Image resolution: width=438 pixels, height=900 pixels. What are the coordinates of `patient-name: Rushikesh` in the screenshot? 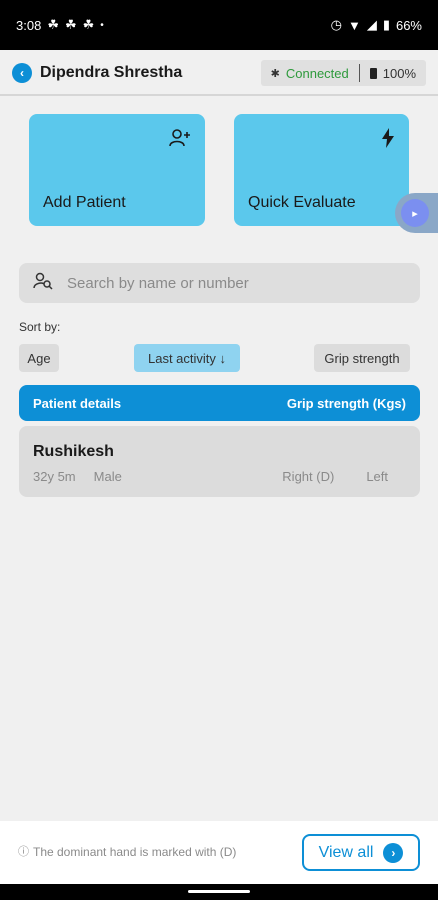 It's located at (73, 451).